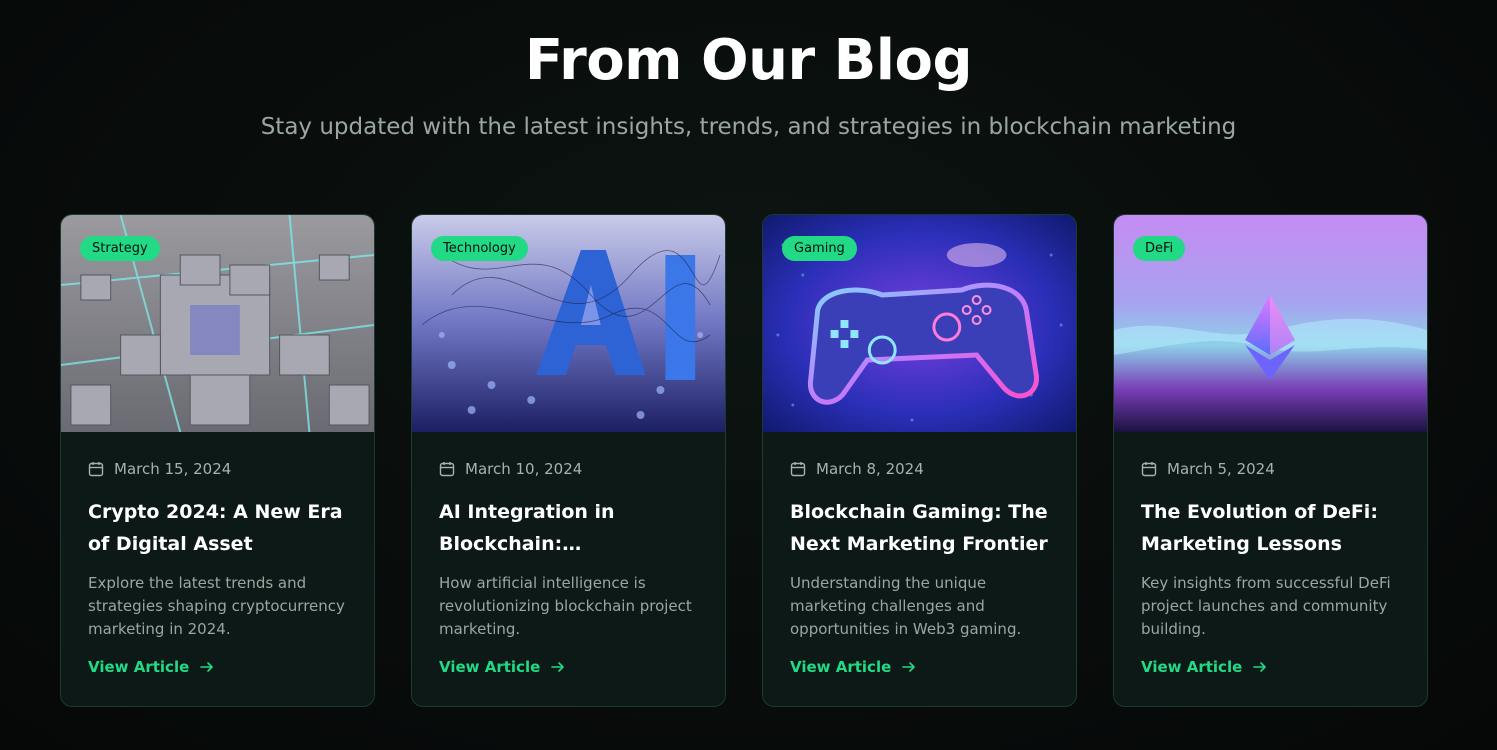 The height and width of the screenshot is (750, 1497). I want to click on post-date: March 8, 2024, so click(919, 469).